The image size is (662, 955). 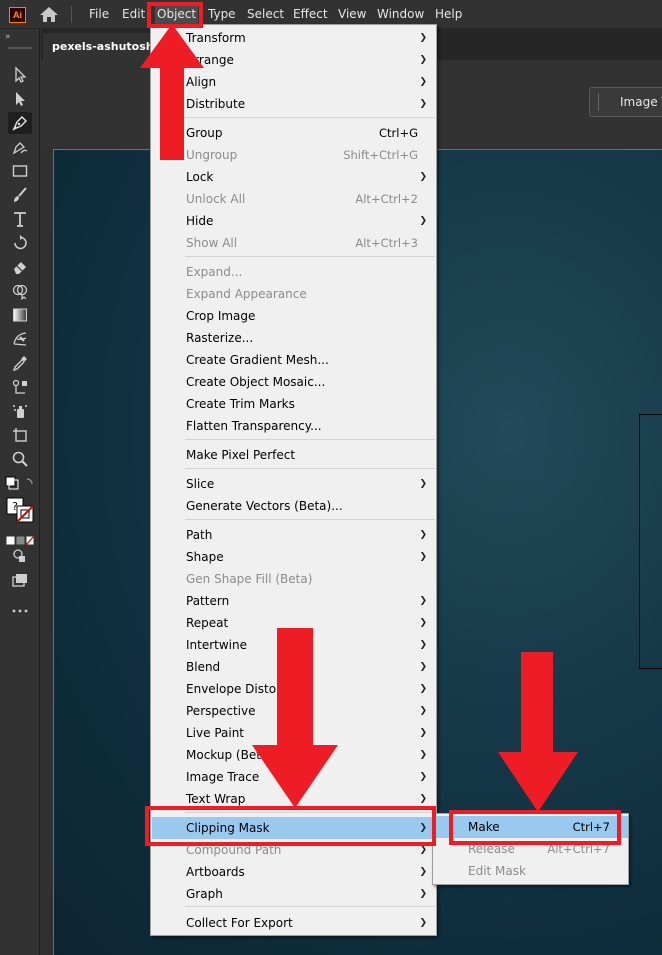 What do you see at coordinates (8, 37) in the screenshot?
I see `collapse-icon: »` at bounding box center [8, 37].